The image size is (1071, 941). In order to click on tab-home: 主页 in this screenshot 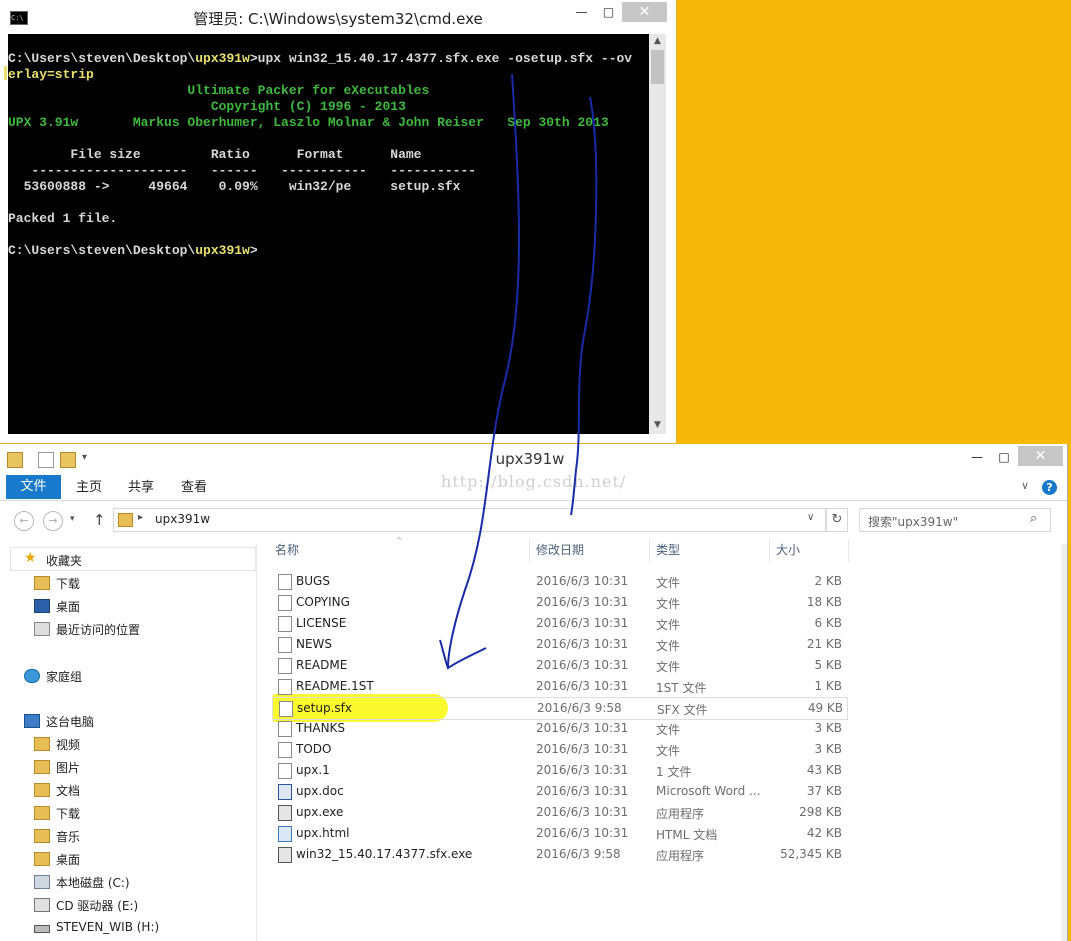, I will do `click(89, 487)`.